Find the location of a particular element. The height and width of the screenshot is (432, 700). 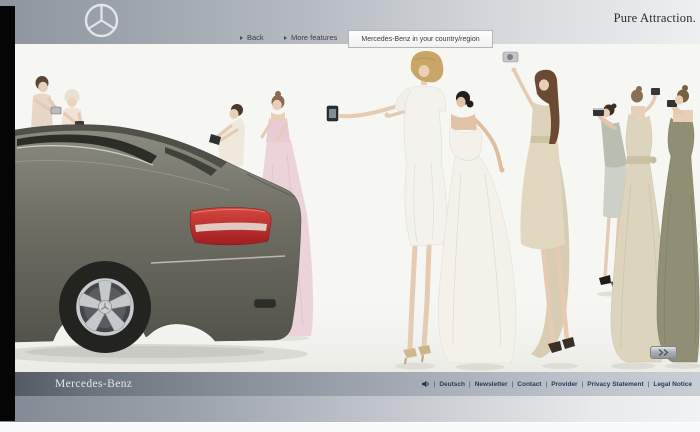

footer-link-legal: Legal Notice is located at coordinates (668, 384).